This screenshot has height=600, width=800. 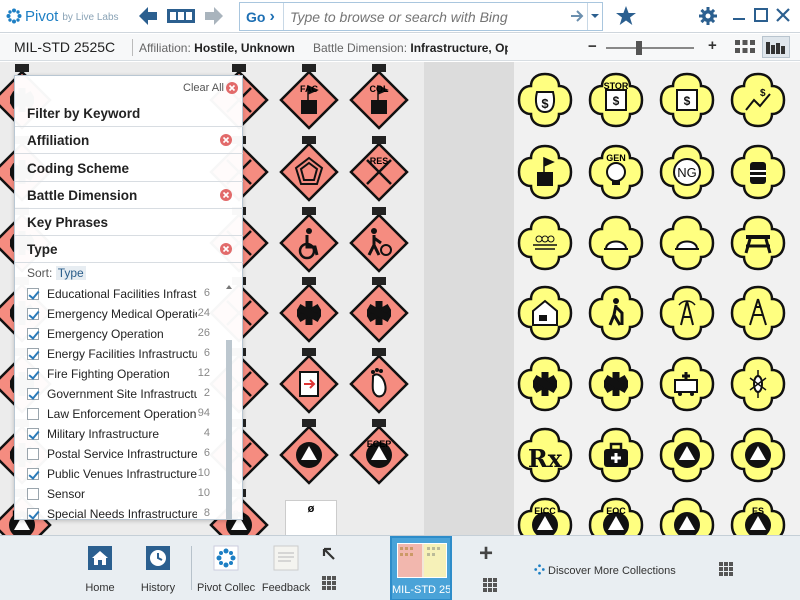 I want to click on unknown-symbol-tile: NG, so click(x=687, y=172).